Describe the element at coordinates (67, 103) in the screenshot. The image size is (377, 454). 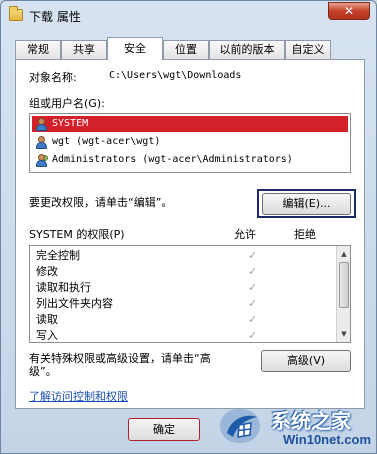
I see `group-user-label: 组或用户名(G):` at that location.